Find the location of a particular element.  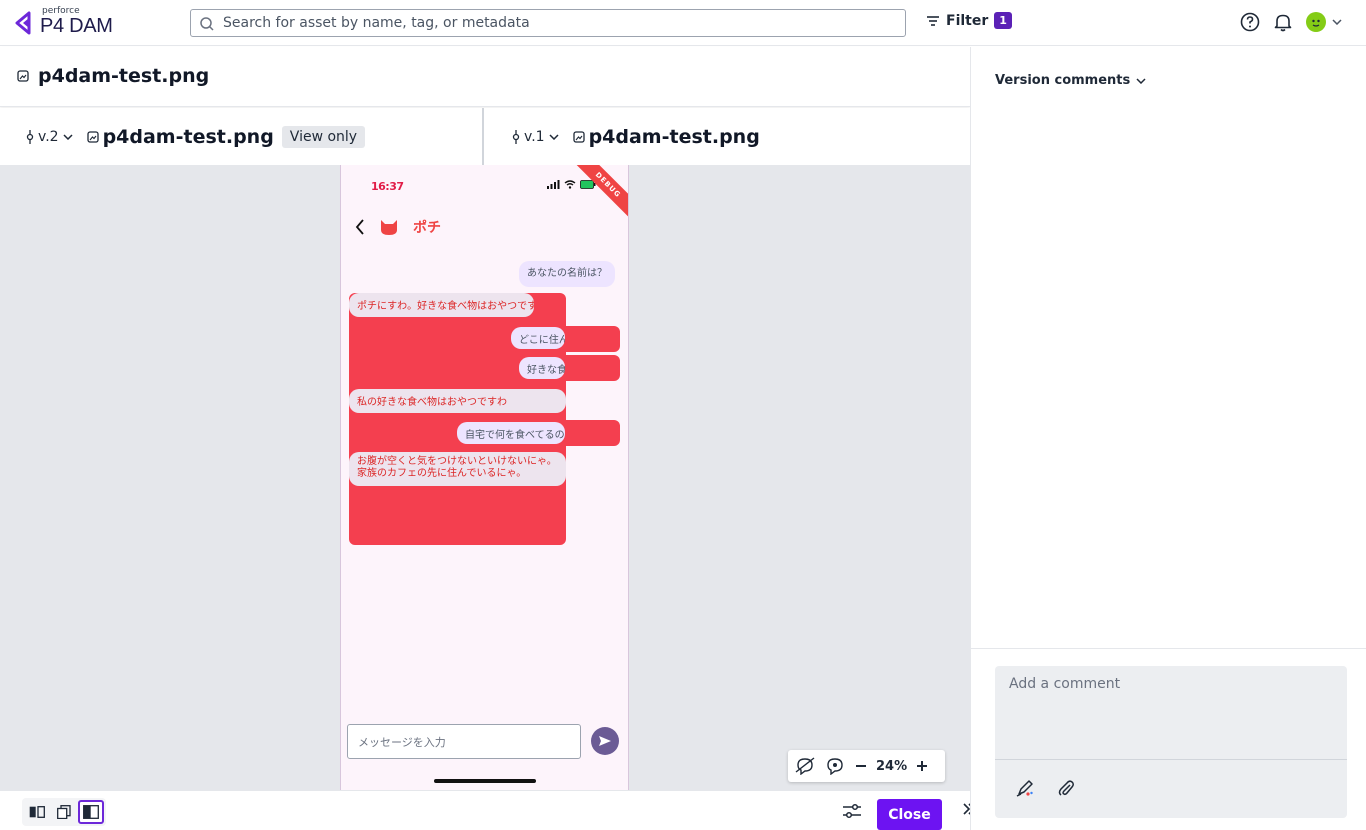

zoom-level: 24% is located at coordinates (892, 766).